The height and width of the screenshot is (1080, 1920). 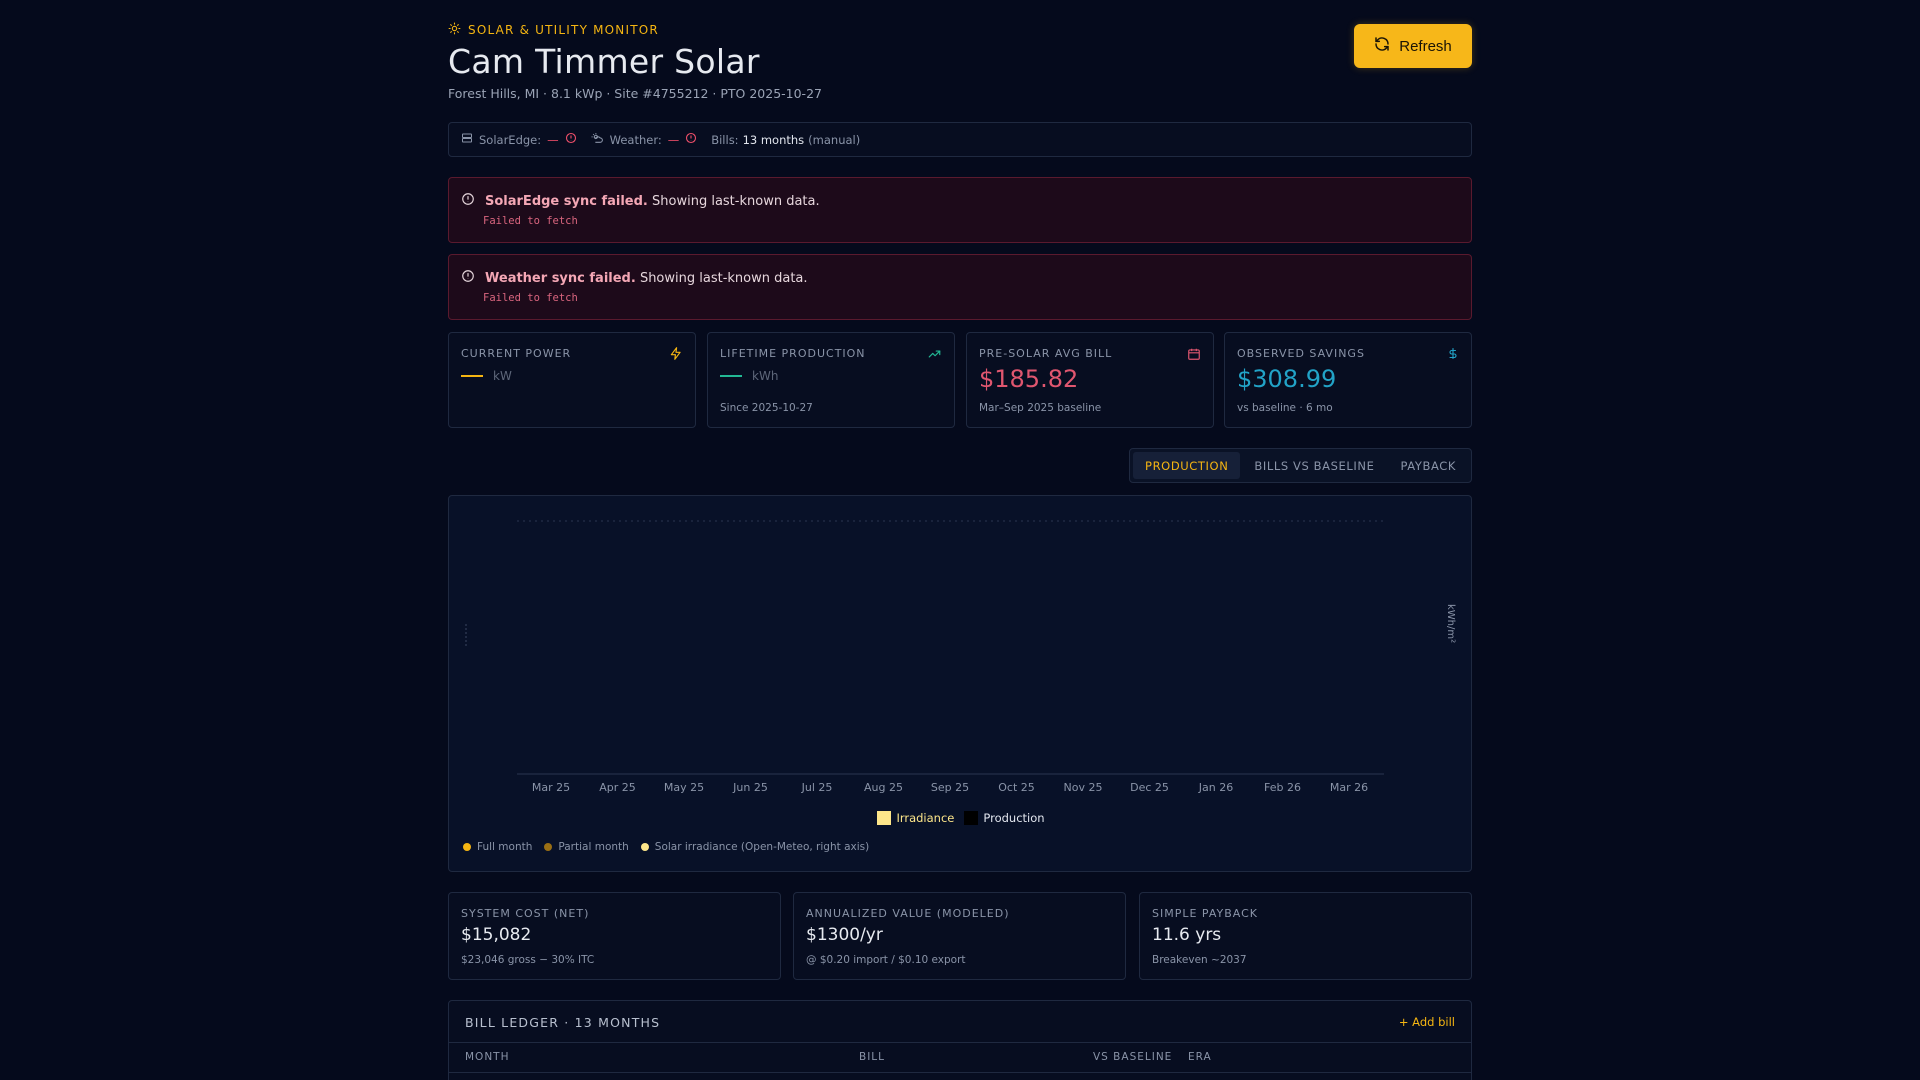 I want to click on chart-tabs: PRODUCTION BILLS VS BASELINE PAYBACK, so click(x=1300, y=465).